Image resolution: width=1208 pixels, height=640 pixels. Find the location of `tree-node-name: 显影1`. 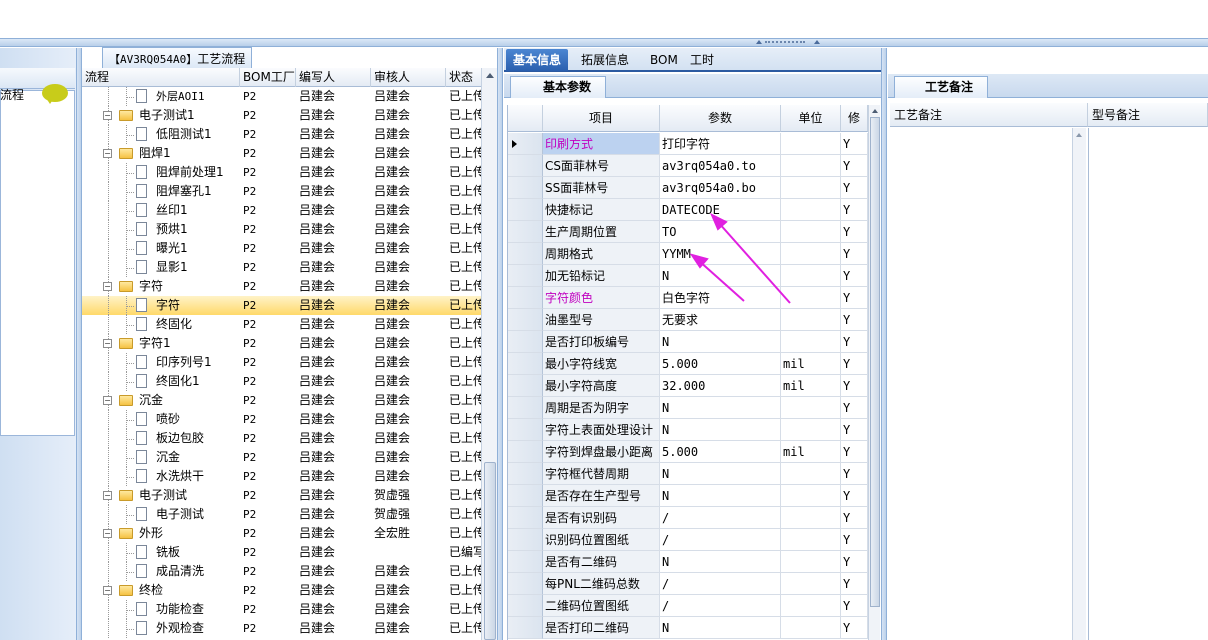

tree-node-name: 显影1 is located at coordinates (198, 267).